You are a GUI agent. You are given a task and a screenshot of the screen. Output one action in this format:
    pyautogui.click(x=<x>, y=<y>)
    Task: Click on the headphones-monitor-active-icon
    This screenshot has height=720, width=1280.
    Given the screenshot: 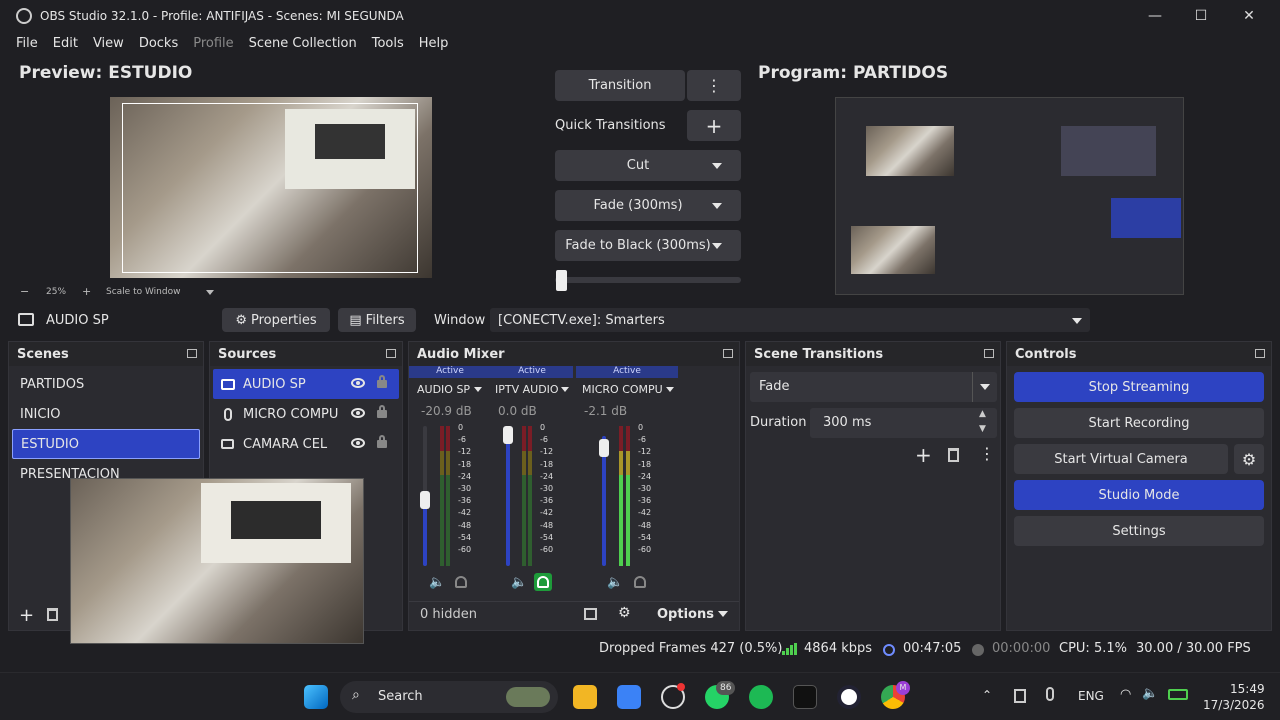 What is the action you would take?
    pyautogui.click(x=543, y=582)
    